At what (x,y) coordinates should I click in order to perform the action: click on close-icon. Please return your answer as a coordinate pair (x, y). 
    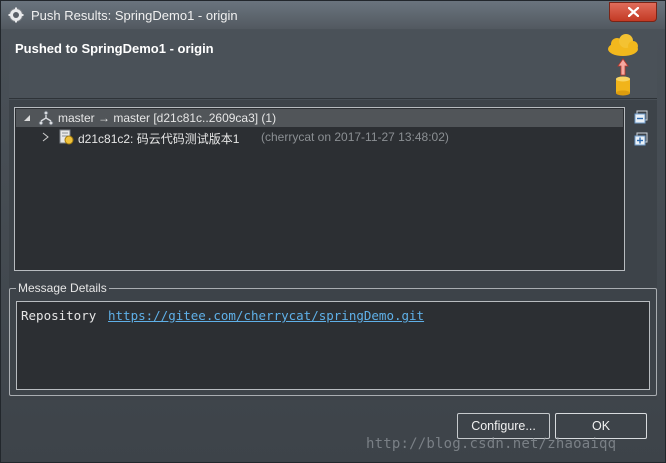
    Looking at the image, I should click on (633, 12).